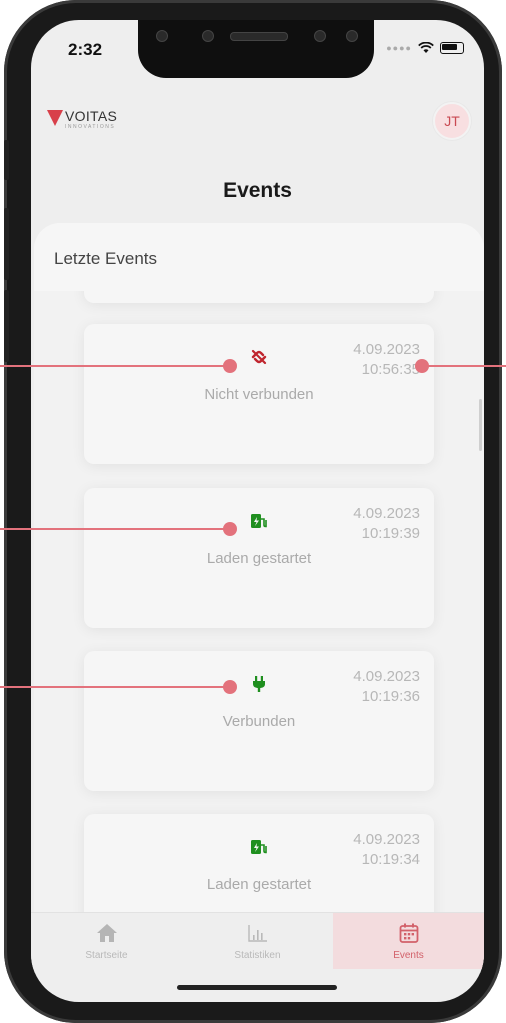 The height and width of the screenshot is (1023, 506). I want to click on tab-bar: Startseite Statistiken Events, so click(257, 942).